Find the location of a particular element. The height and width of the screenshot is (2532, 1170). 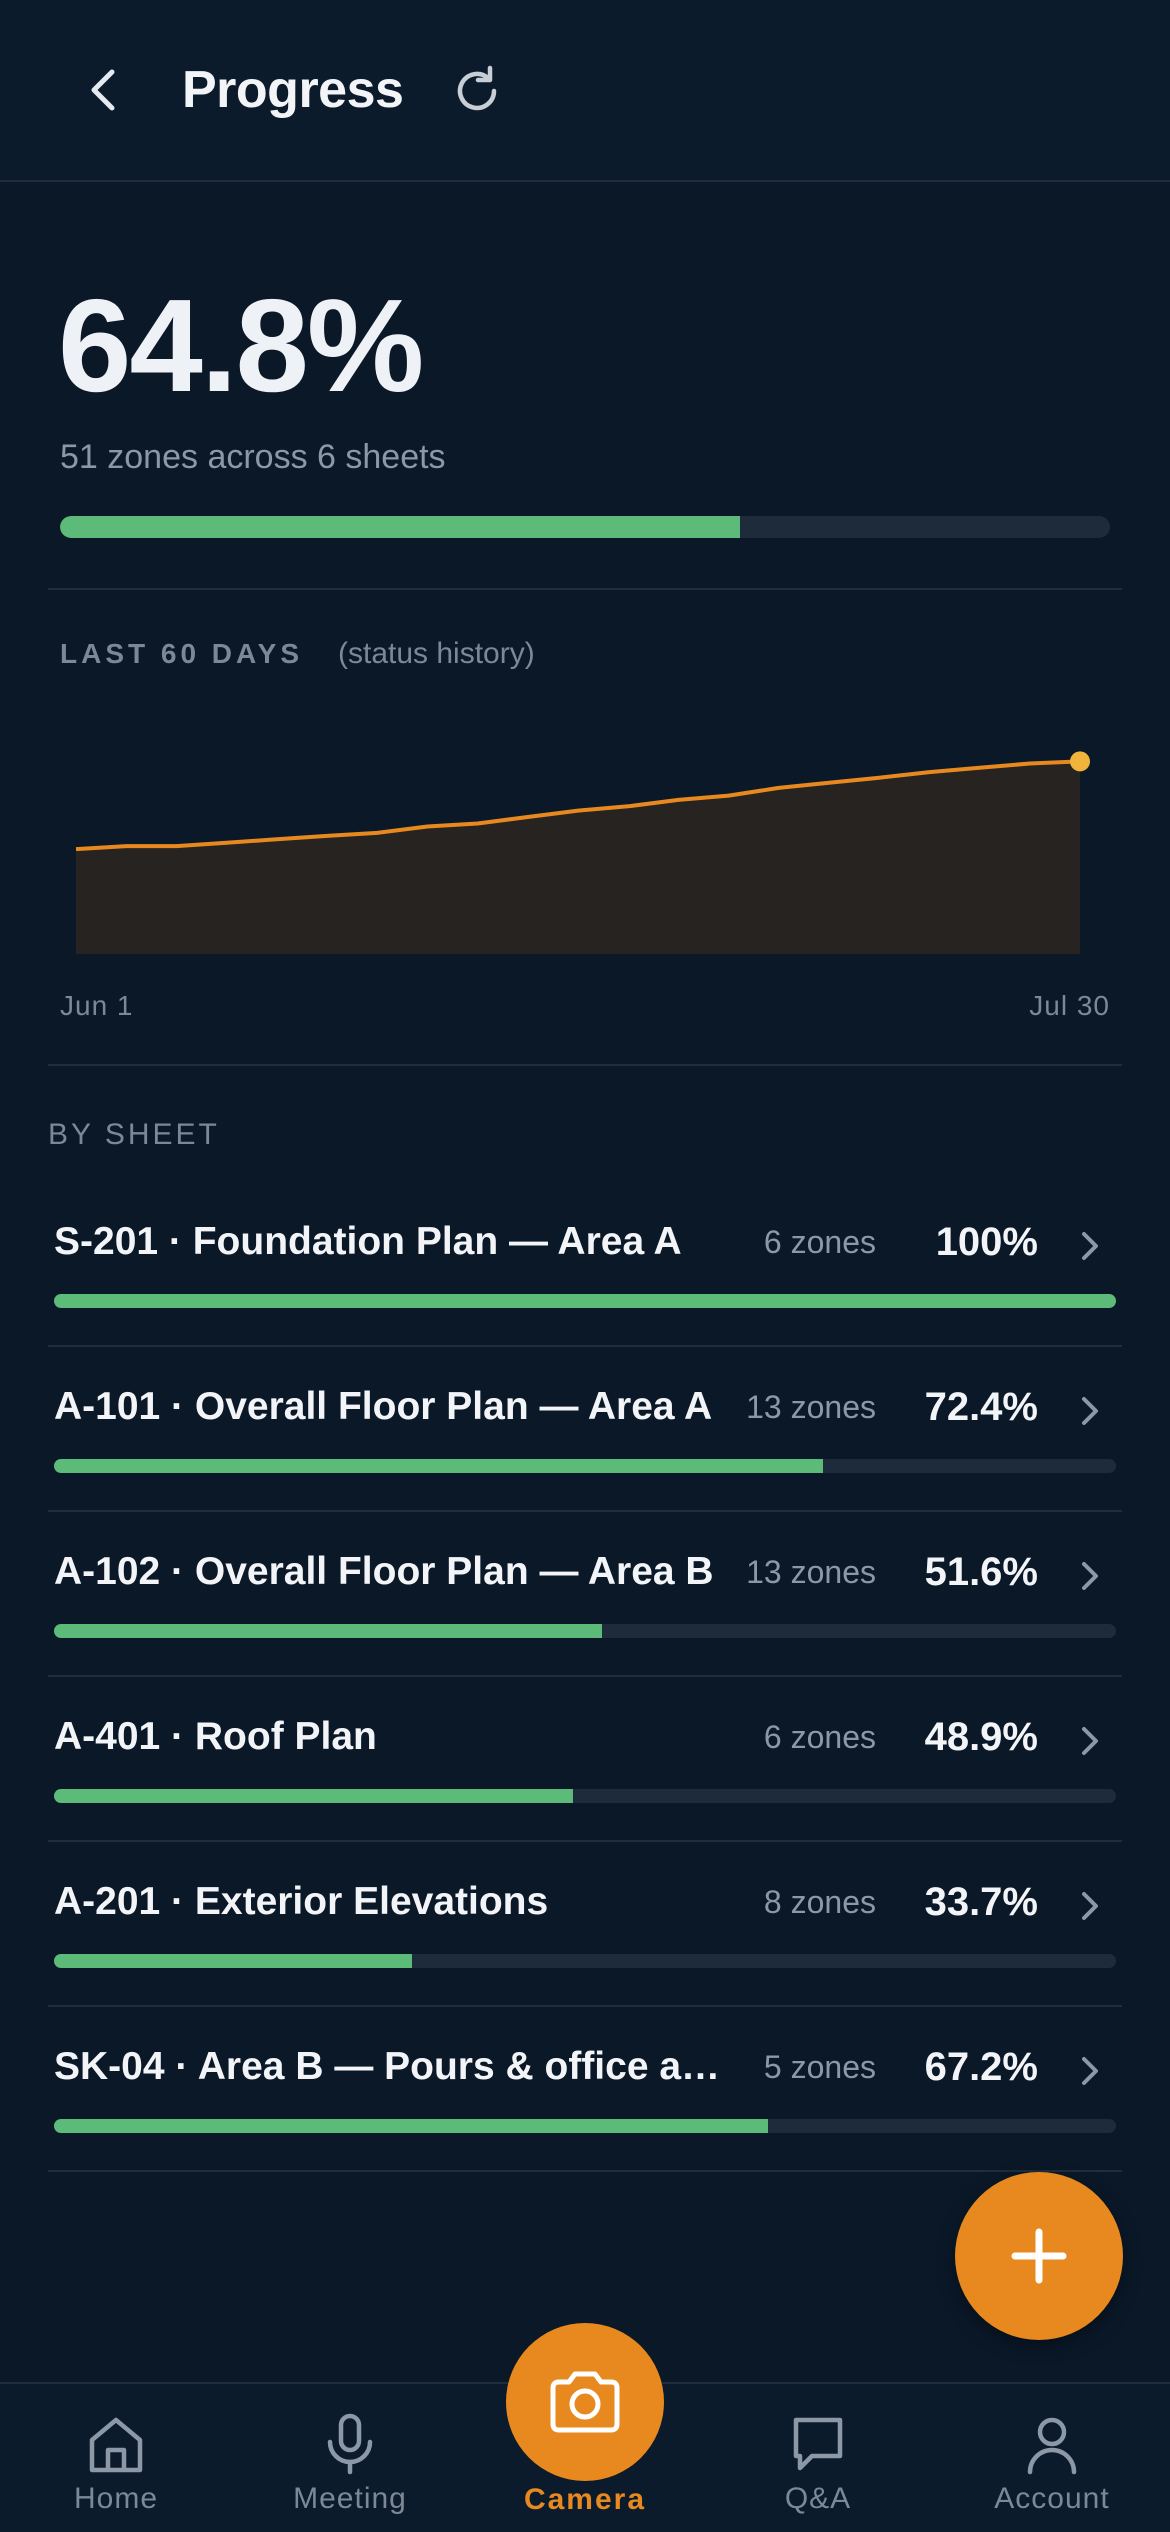

sheet-name: A-102 · Overall Floor Plan — Area B is located at coordinates (384, 1571).